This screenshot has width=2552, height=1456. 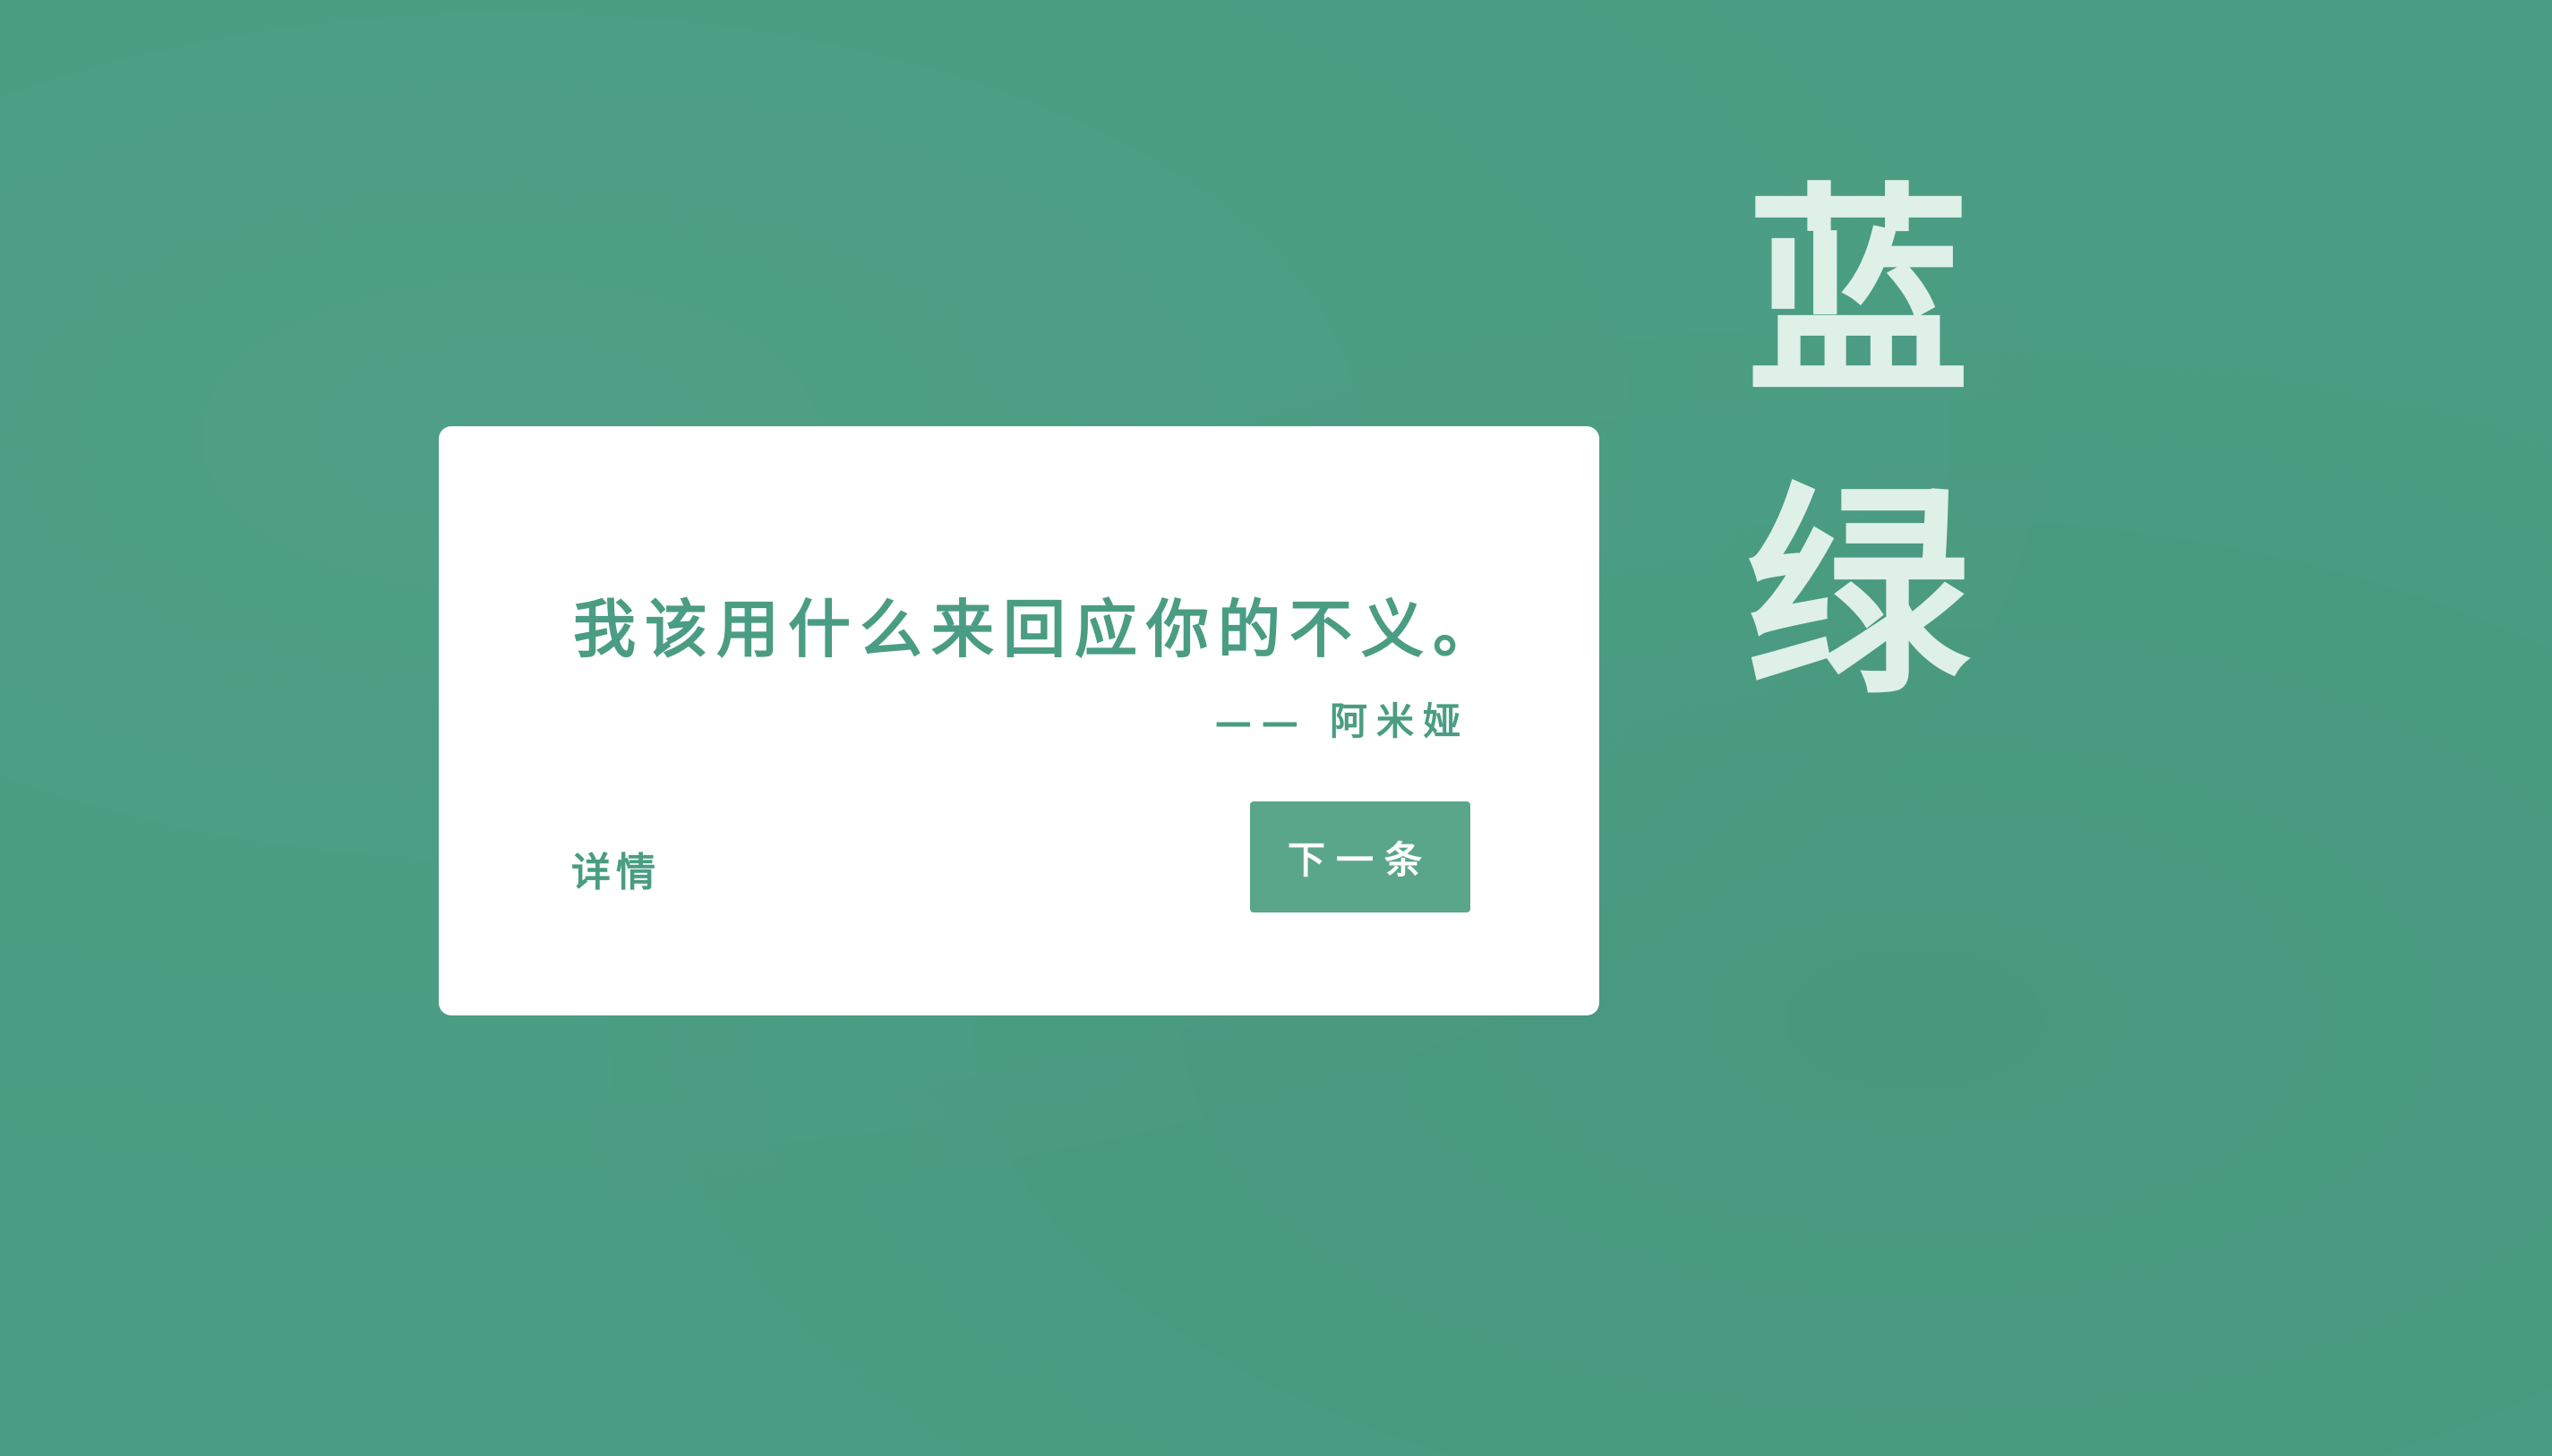 What do you see at coordinates (1341, 721) in the screenshot?
I see `quote-author: —— 阿米娅` at bounding box center [1341, 721].